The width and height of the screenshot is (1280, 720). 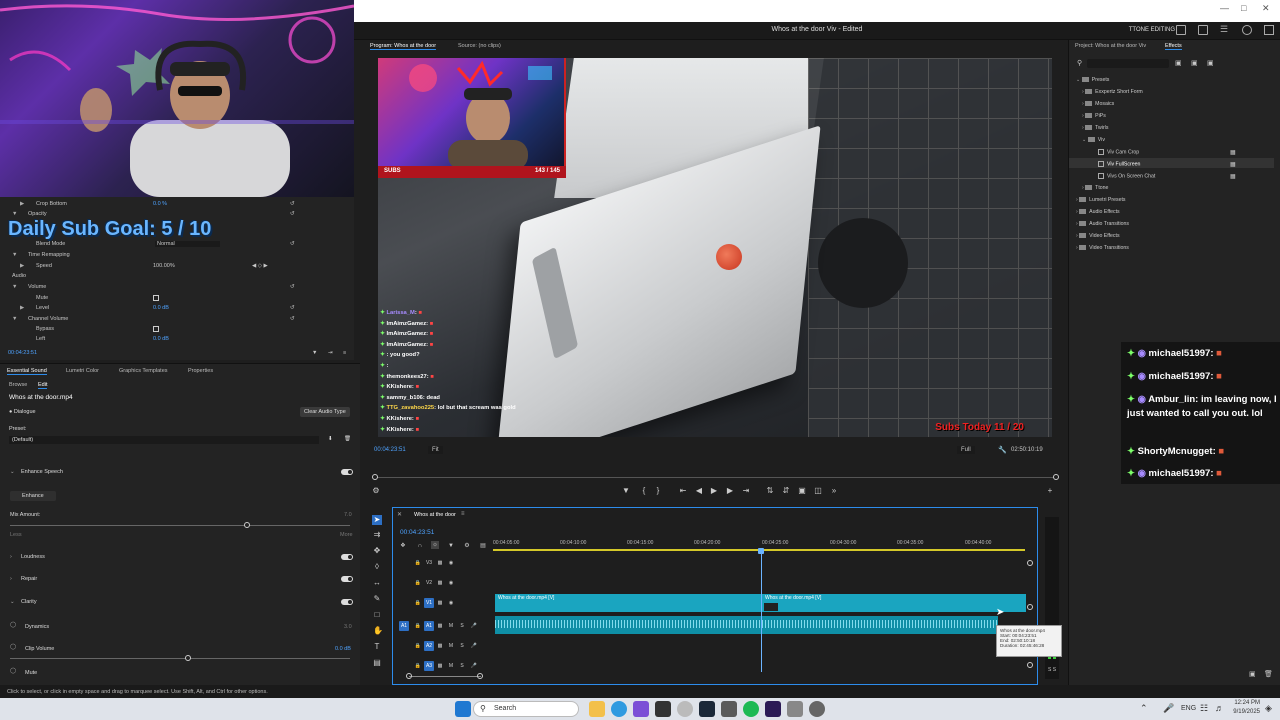 I want to click on settings-icon: ≡, so click(x=344, y=353).